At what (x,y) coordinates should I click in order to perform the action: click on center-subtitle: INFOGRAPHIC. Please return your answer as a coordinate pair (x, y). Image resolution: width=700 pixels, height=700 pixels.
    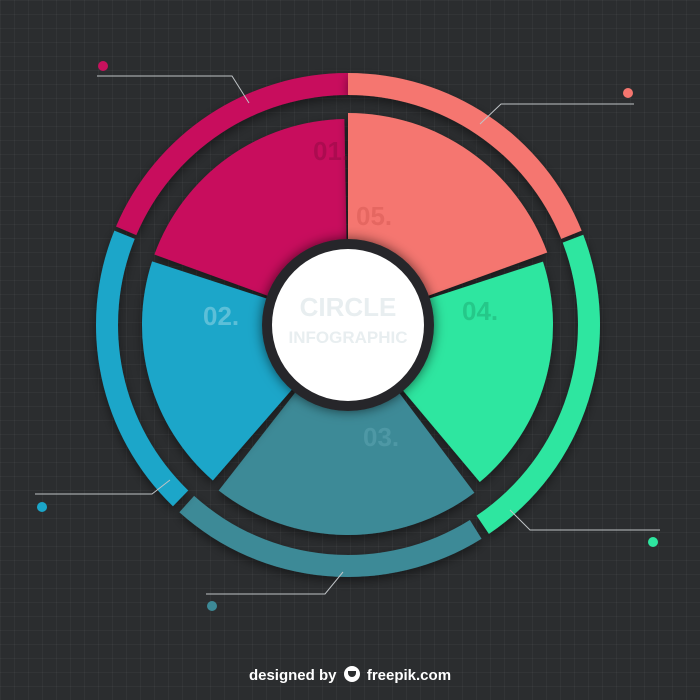
    Looking at the image, I should click on (348, 337).